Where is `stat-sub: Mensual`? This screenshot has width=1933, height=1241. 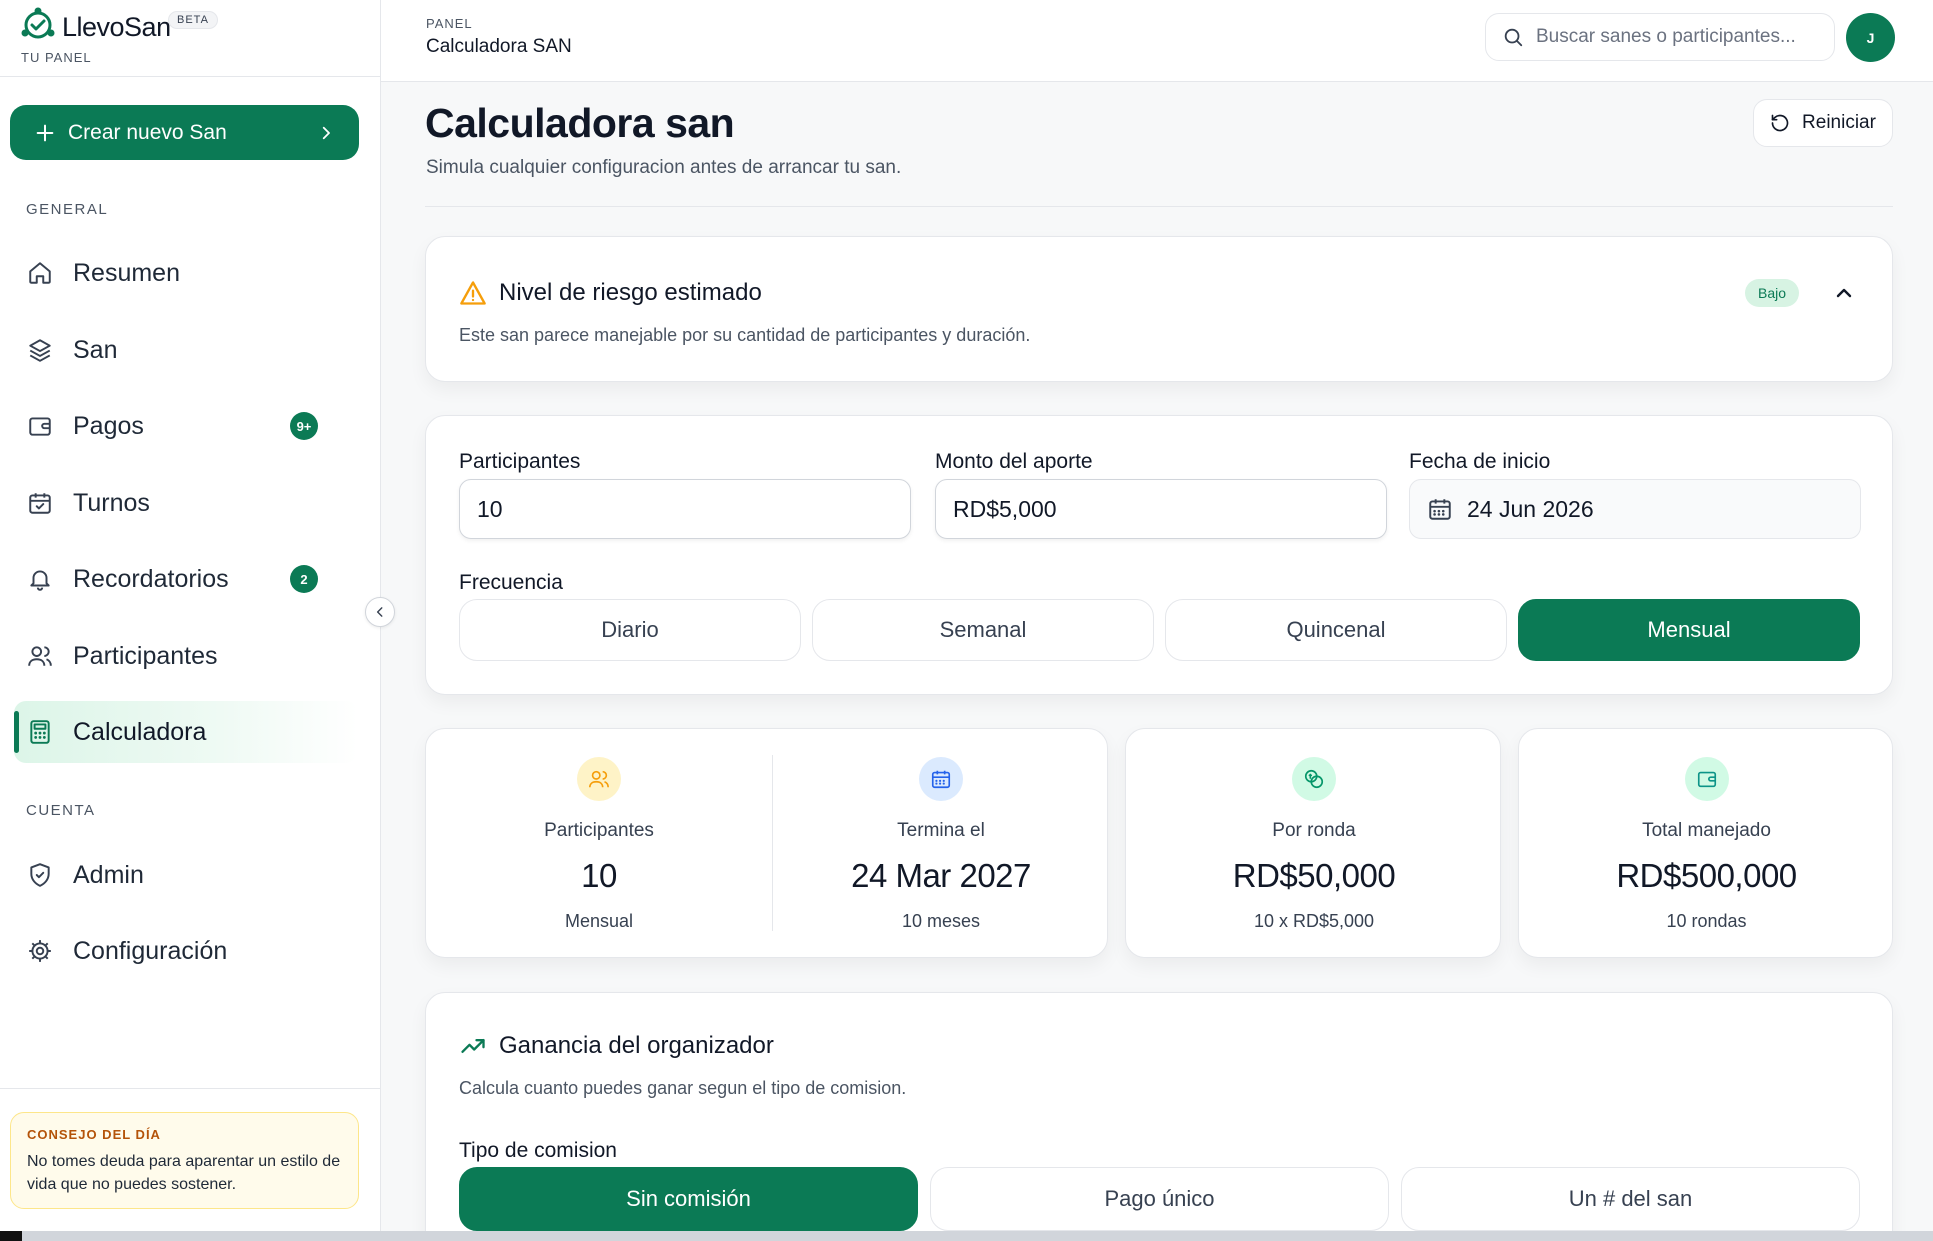 stat-sub: Mensual is located at coordinates (599, 921).